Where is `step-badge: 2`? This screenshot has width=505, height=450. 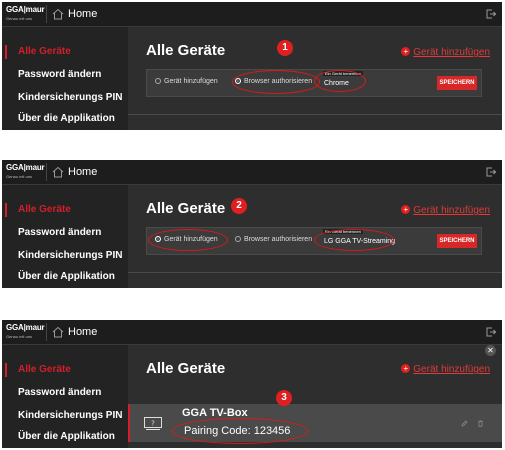
step-badge: 2 is located at coordinates (239, 206).